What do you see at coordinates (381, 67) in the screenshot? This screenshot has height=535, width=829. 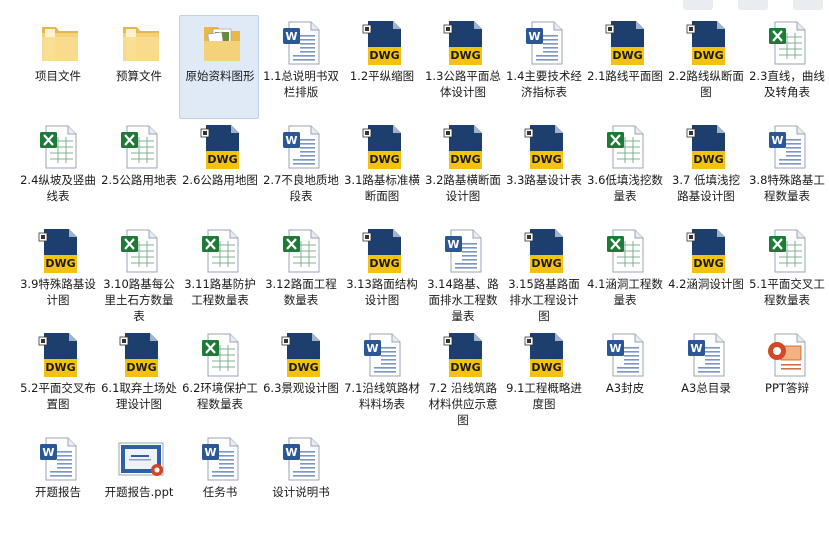 I see `file-item: DWG 1.2平纵缩图` at bounding box center [381, 67].